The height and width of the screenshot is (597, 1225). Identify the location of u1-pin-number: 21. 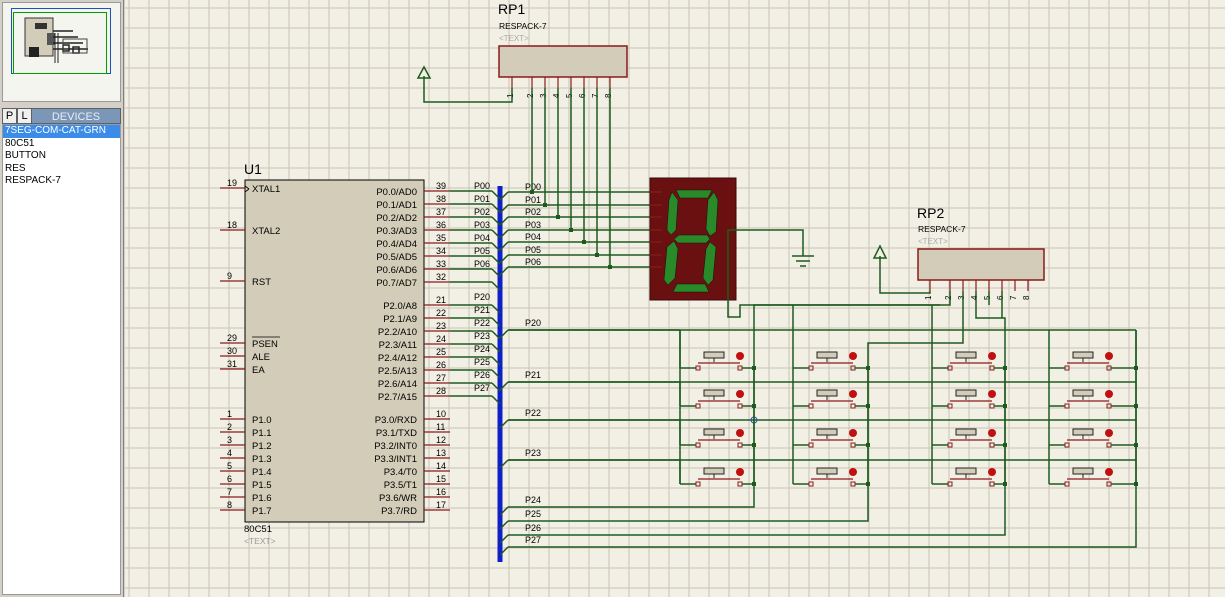
(441, 300).